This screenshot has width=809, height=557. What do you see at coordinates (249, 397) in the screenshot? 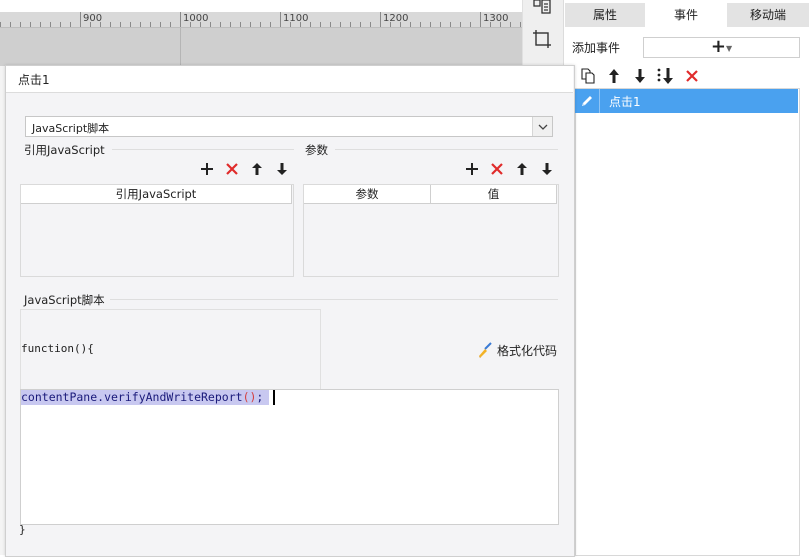
I see `code-parens: ()` at bounding box center [249, 397].